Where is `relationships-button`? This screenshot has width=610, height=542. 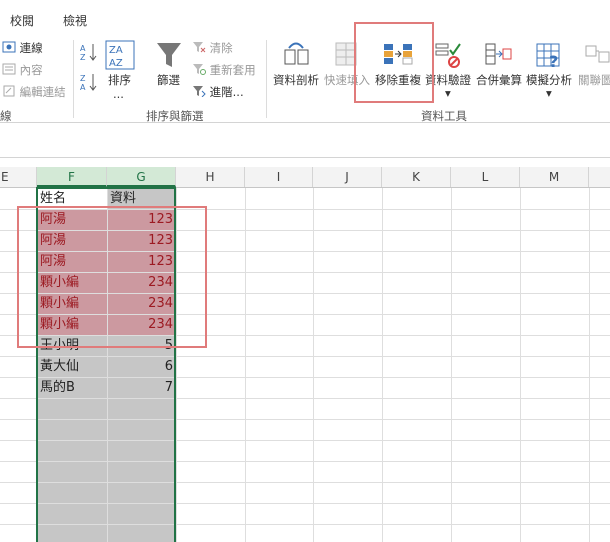 relationships-button is located at coordinates (597, 55).